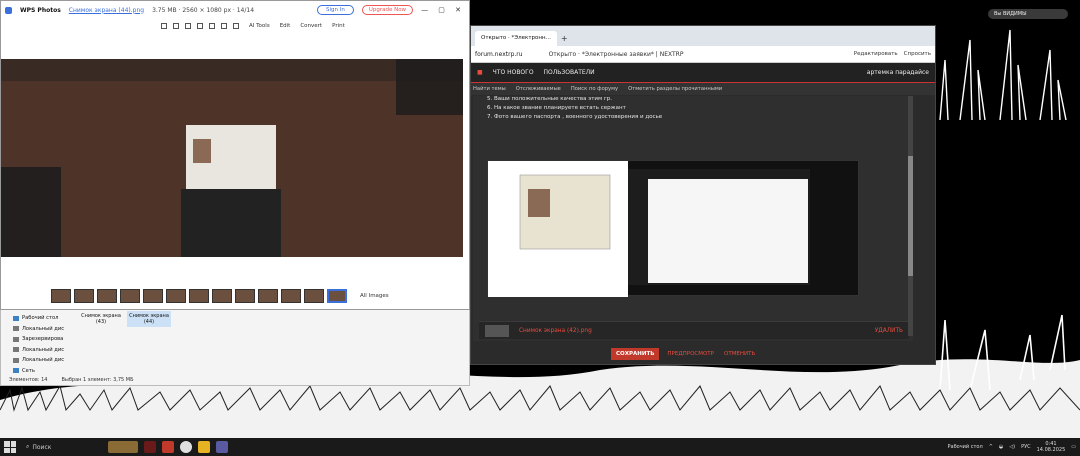  What do you see at coordinates (991, 447) in the screenshot?
I see `chevron-up-icon: ^` at bounding box center [991, 447].